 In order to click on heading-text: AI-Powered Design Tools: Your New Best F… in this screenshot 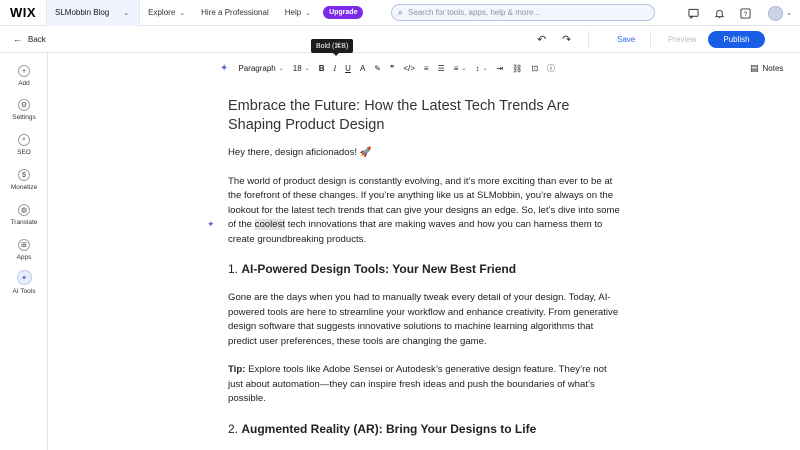, I will do `click(379, 269)`.